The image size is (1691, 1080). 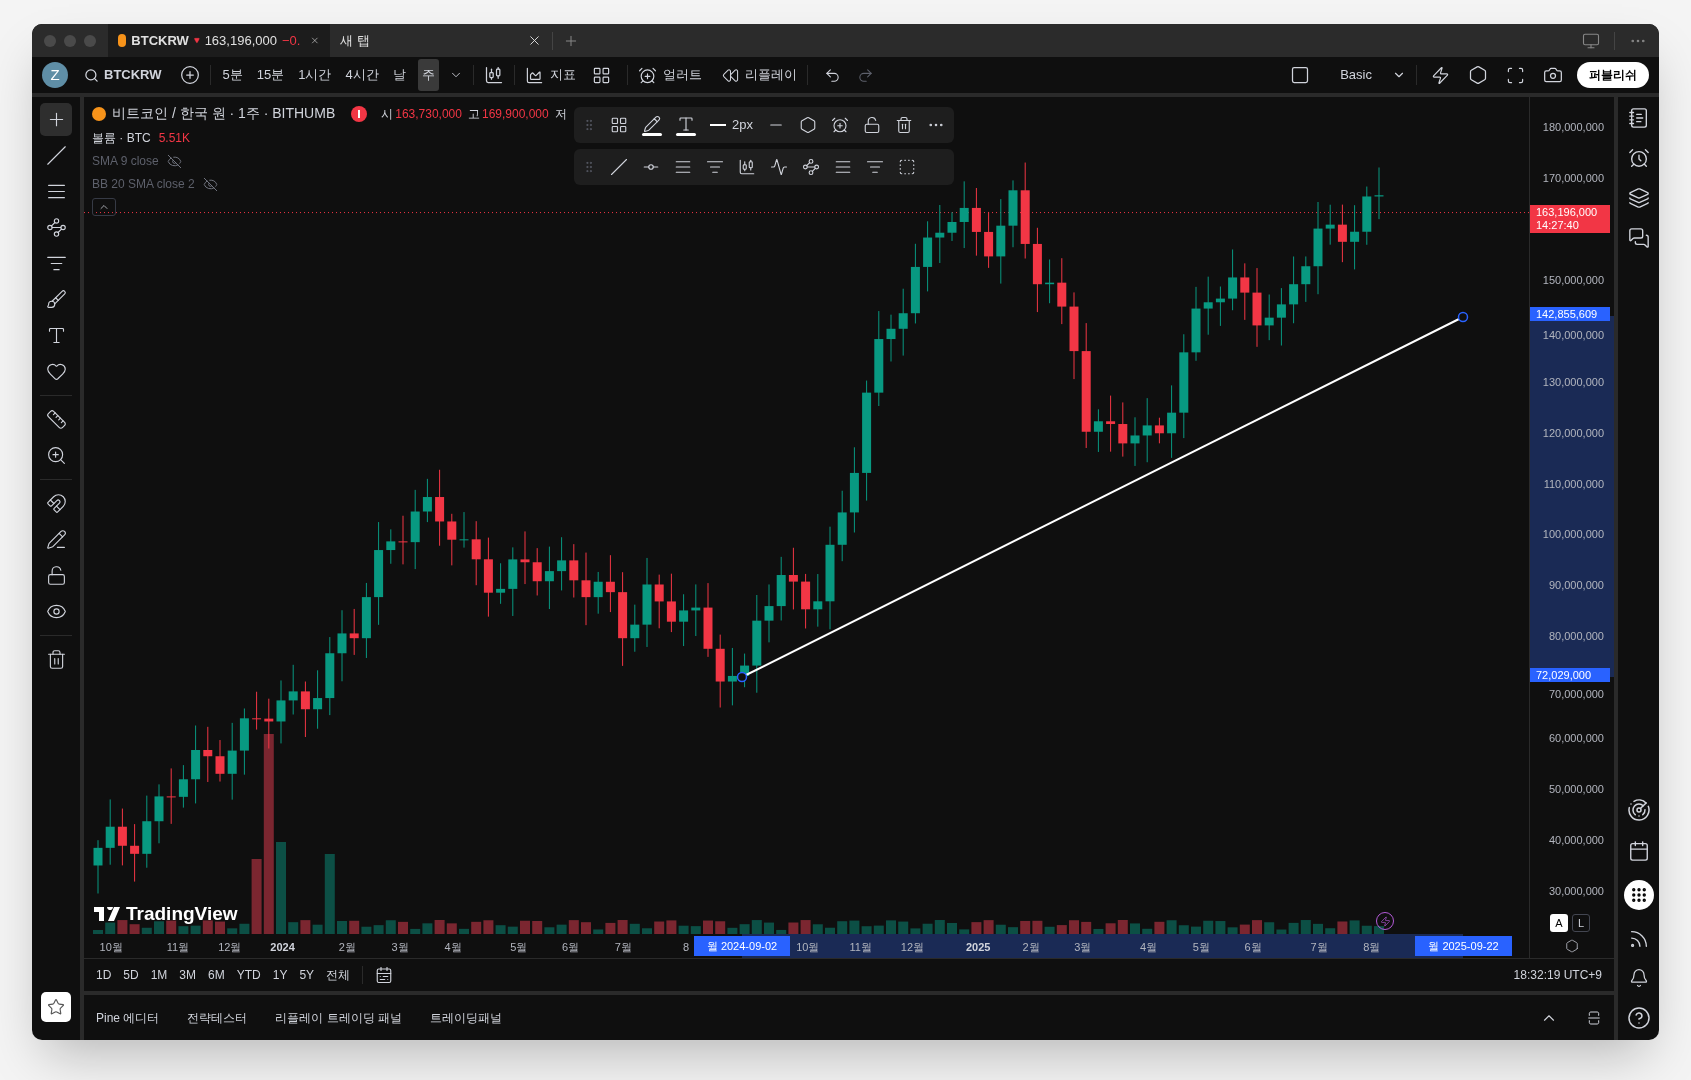 I want to click on undo-icon, so click(x=832, y=75).